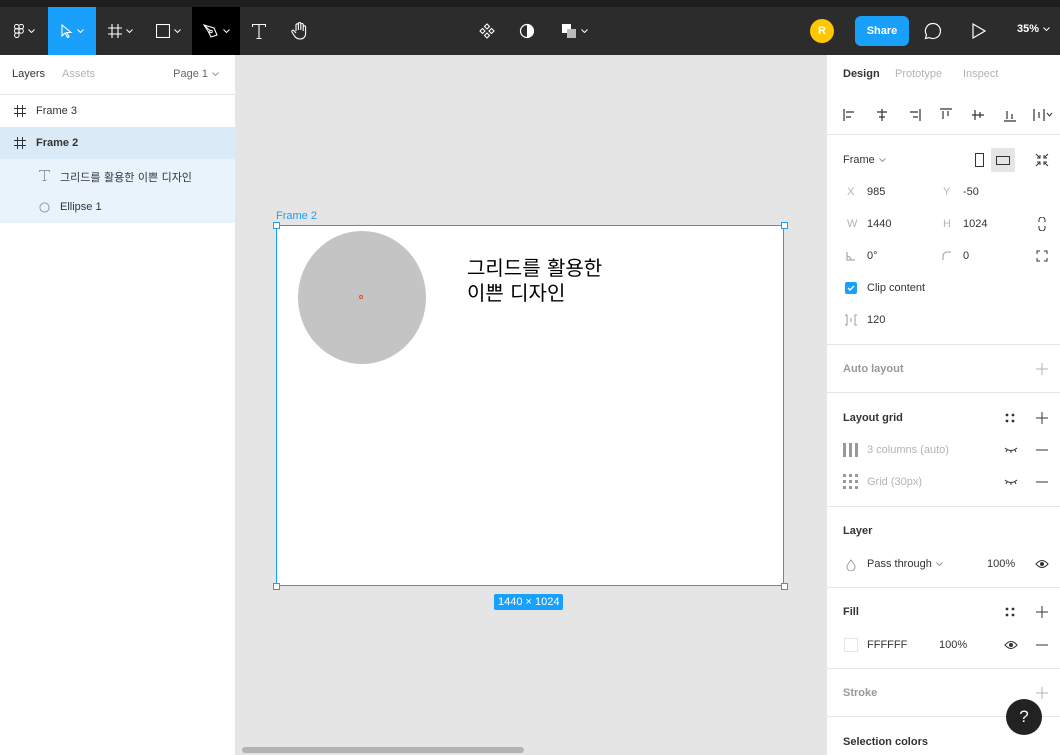 This screenshot has height=755, width=1060. I want to click on blend-mode-dropdown: Pass through, so click(905, 564).